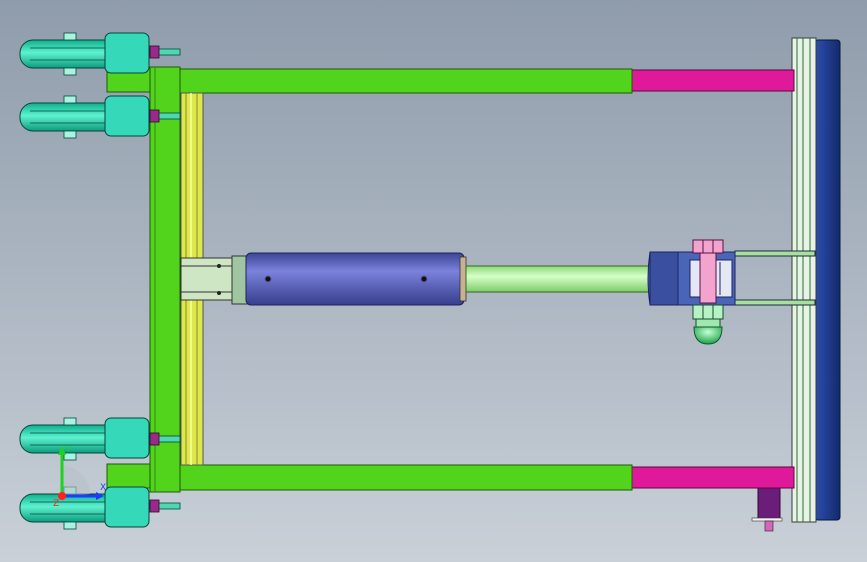 The height and width of the screenshot is (562, 867). Describe the element at coordinates (68, 450) in the screenshot. I see `y-axis-label: Y` at that location.